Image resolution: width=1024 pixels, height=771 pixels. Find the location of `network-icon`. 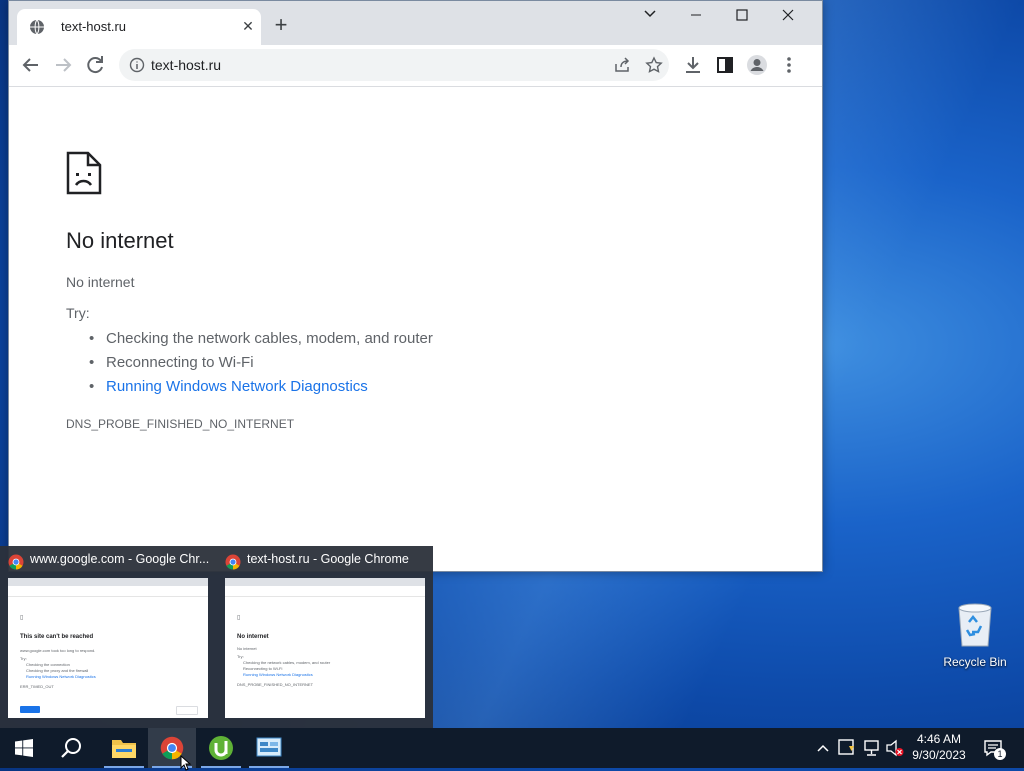

network-icon is located at coordinates (872, 748).